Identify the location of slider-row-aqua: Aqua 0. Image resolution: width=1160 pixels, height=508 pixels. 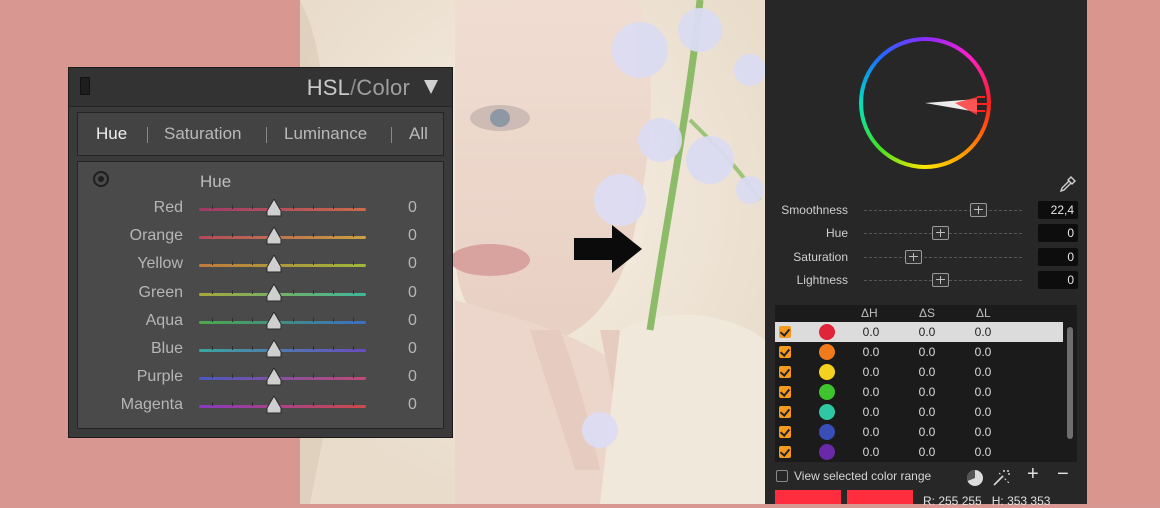
(261, 322).